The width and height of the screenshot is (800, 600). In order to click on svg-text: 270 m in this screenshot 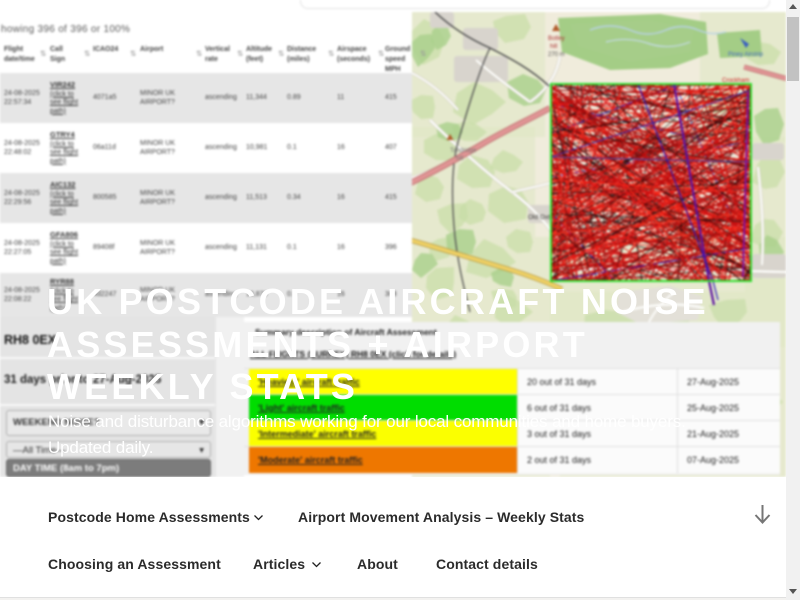, I will do `click(556, 55)`.